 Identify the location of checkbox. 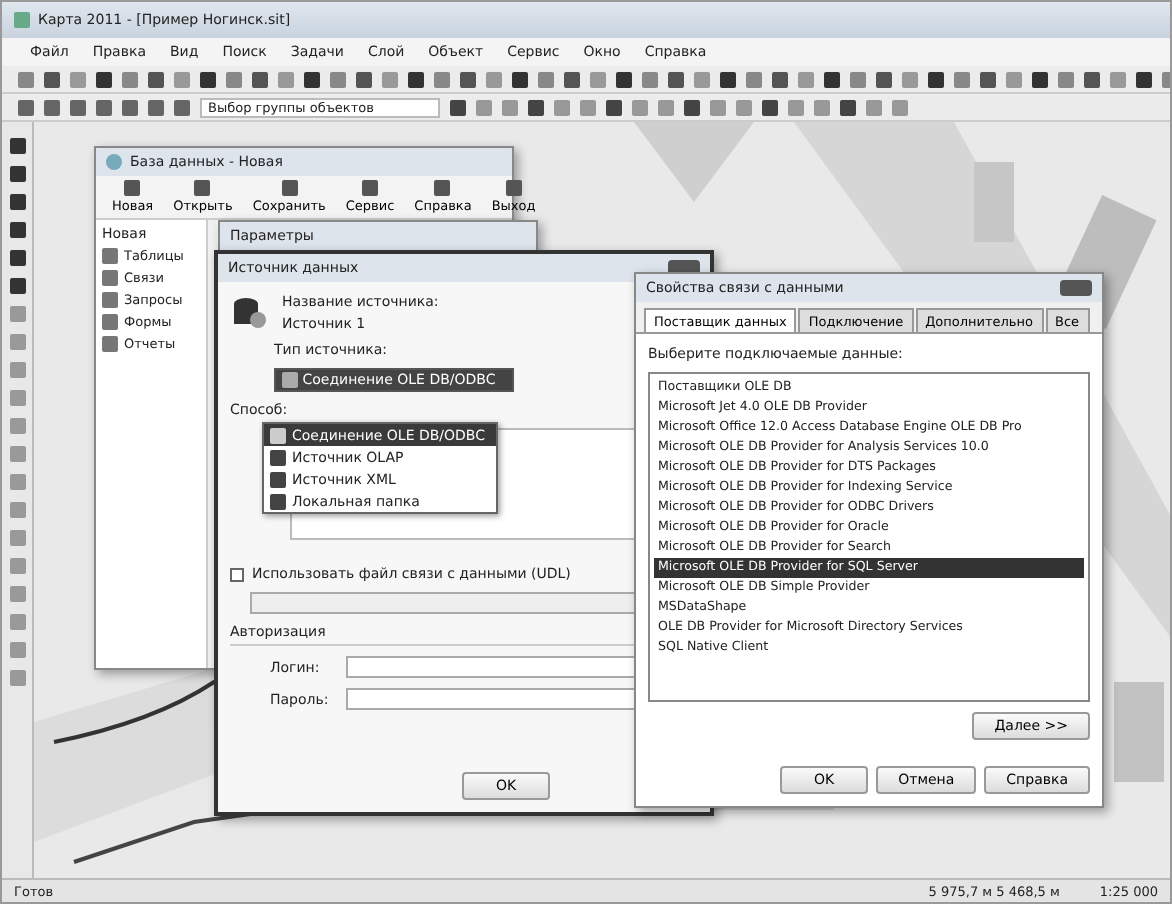
(237, 574).